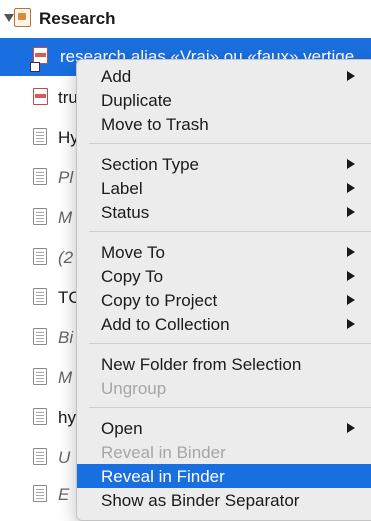  I want to click on pdf-file-icon, so click(40, 96).